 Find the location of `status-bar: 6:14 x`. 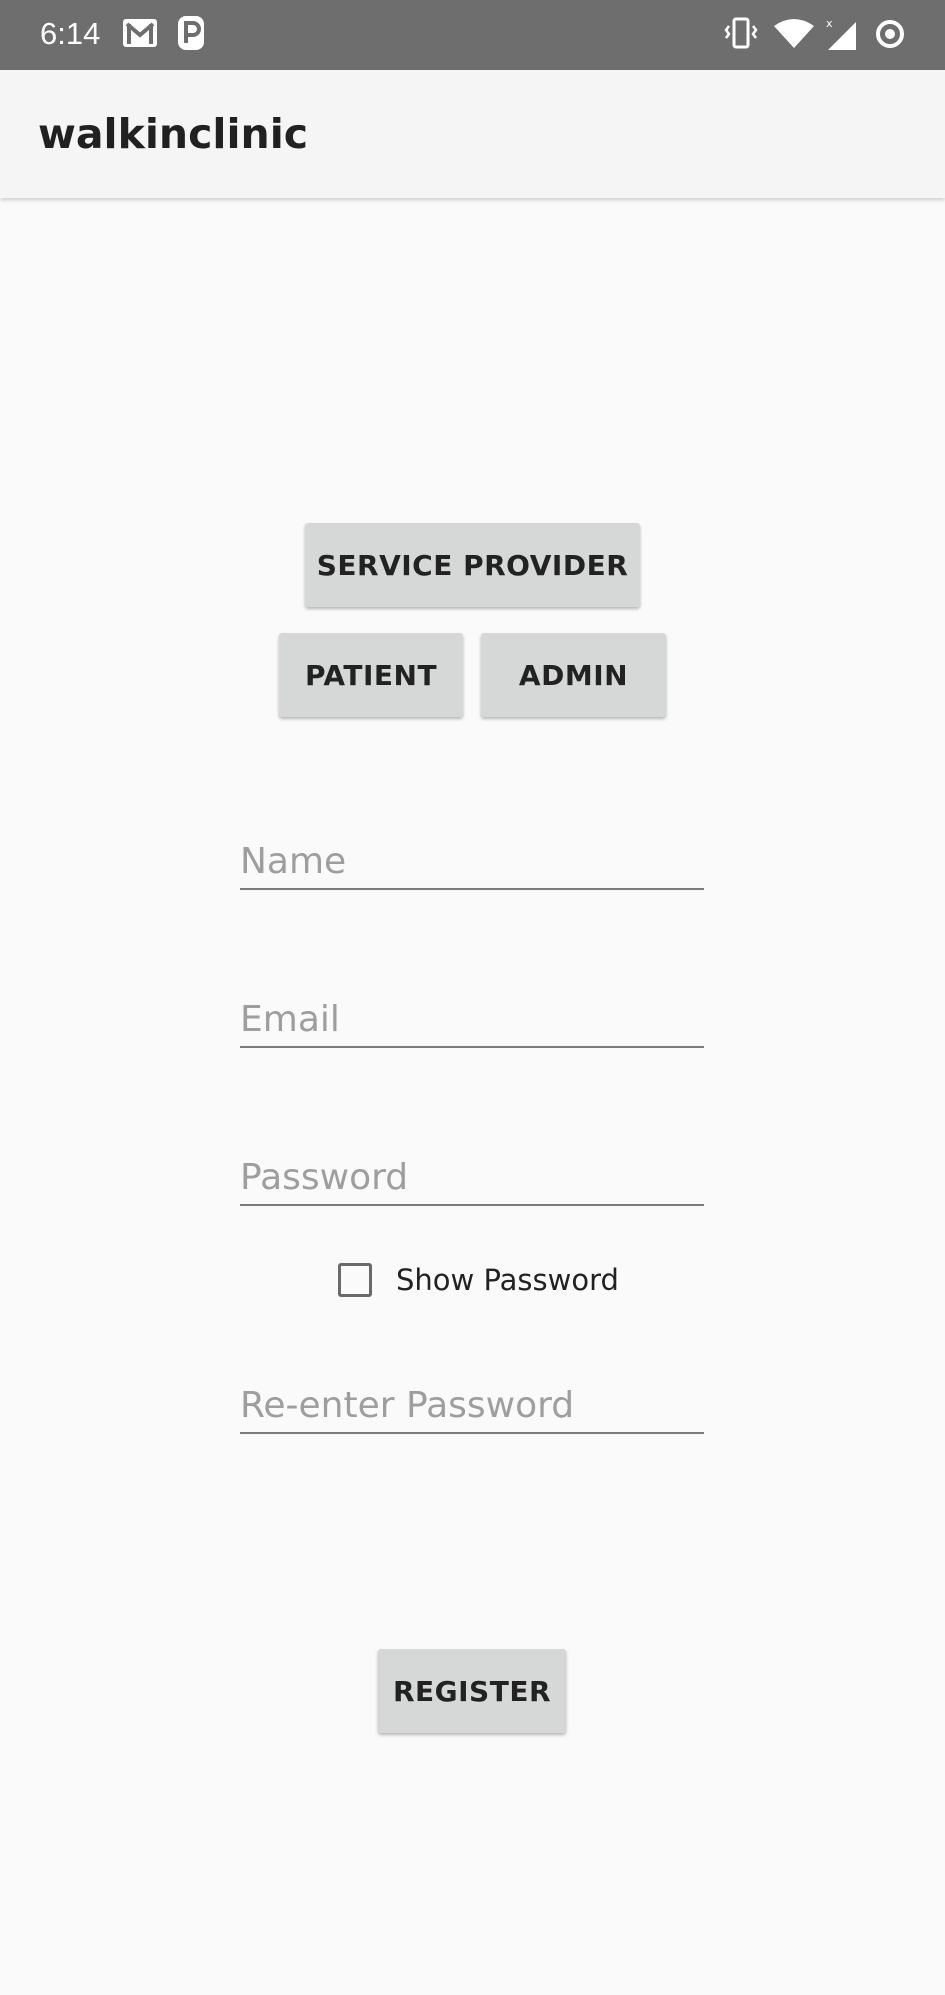

status-bar: 6:14 x is located at coordinates (472, 35).